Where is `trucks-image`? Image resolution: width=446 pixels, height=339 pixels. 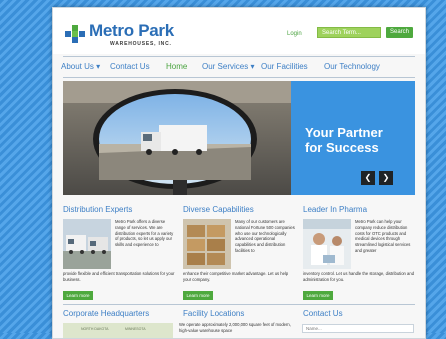 trucks-image is located at coordinates (87, 244).